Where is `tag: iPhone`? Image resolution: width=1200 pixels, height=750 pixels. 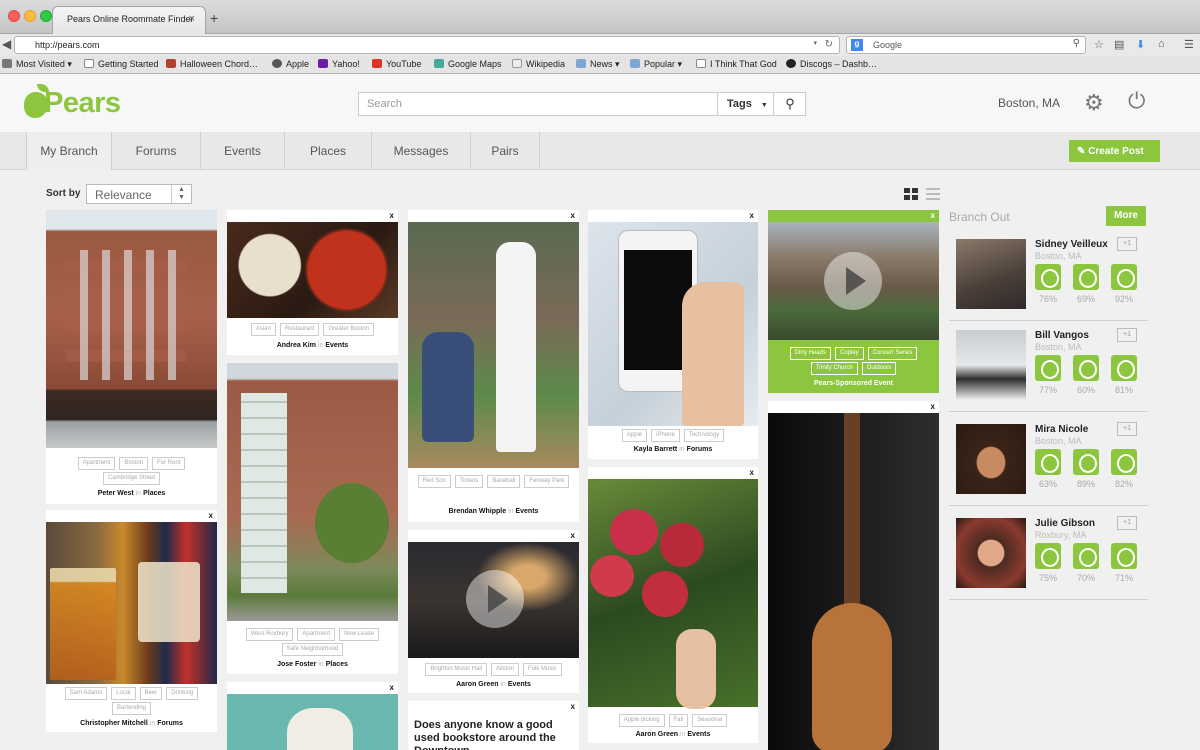 tag: iPhone is located at coordinates (665, 435).